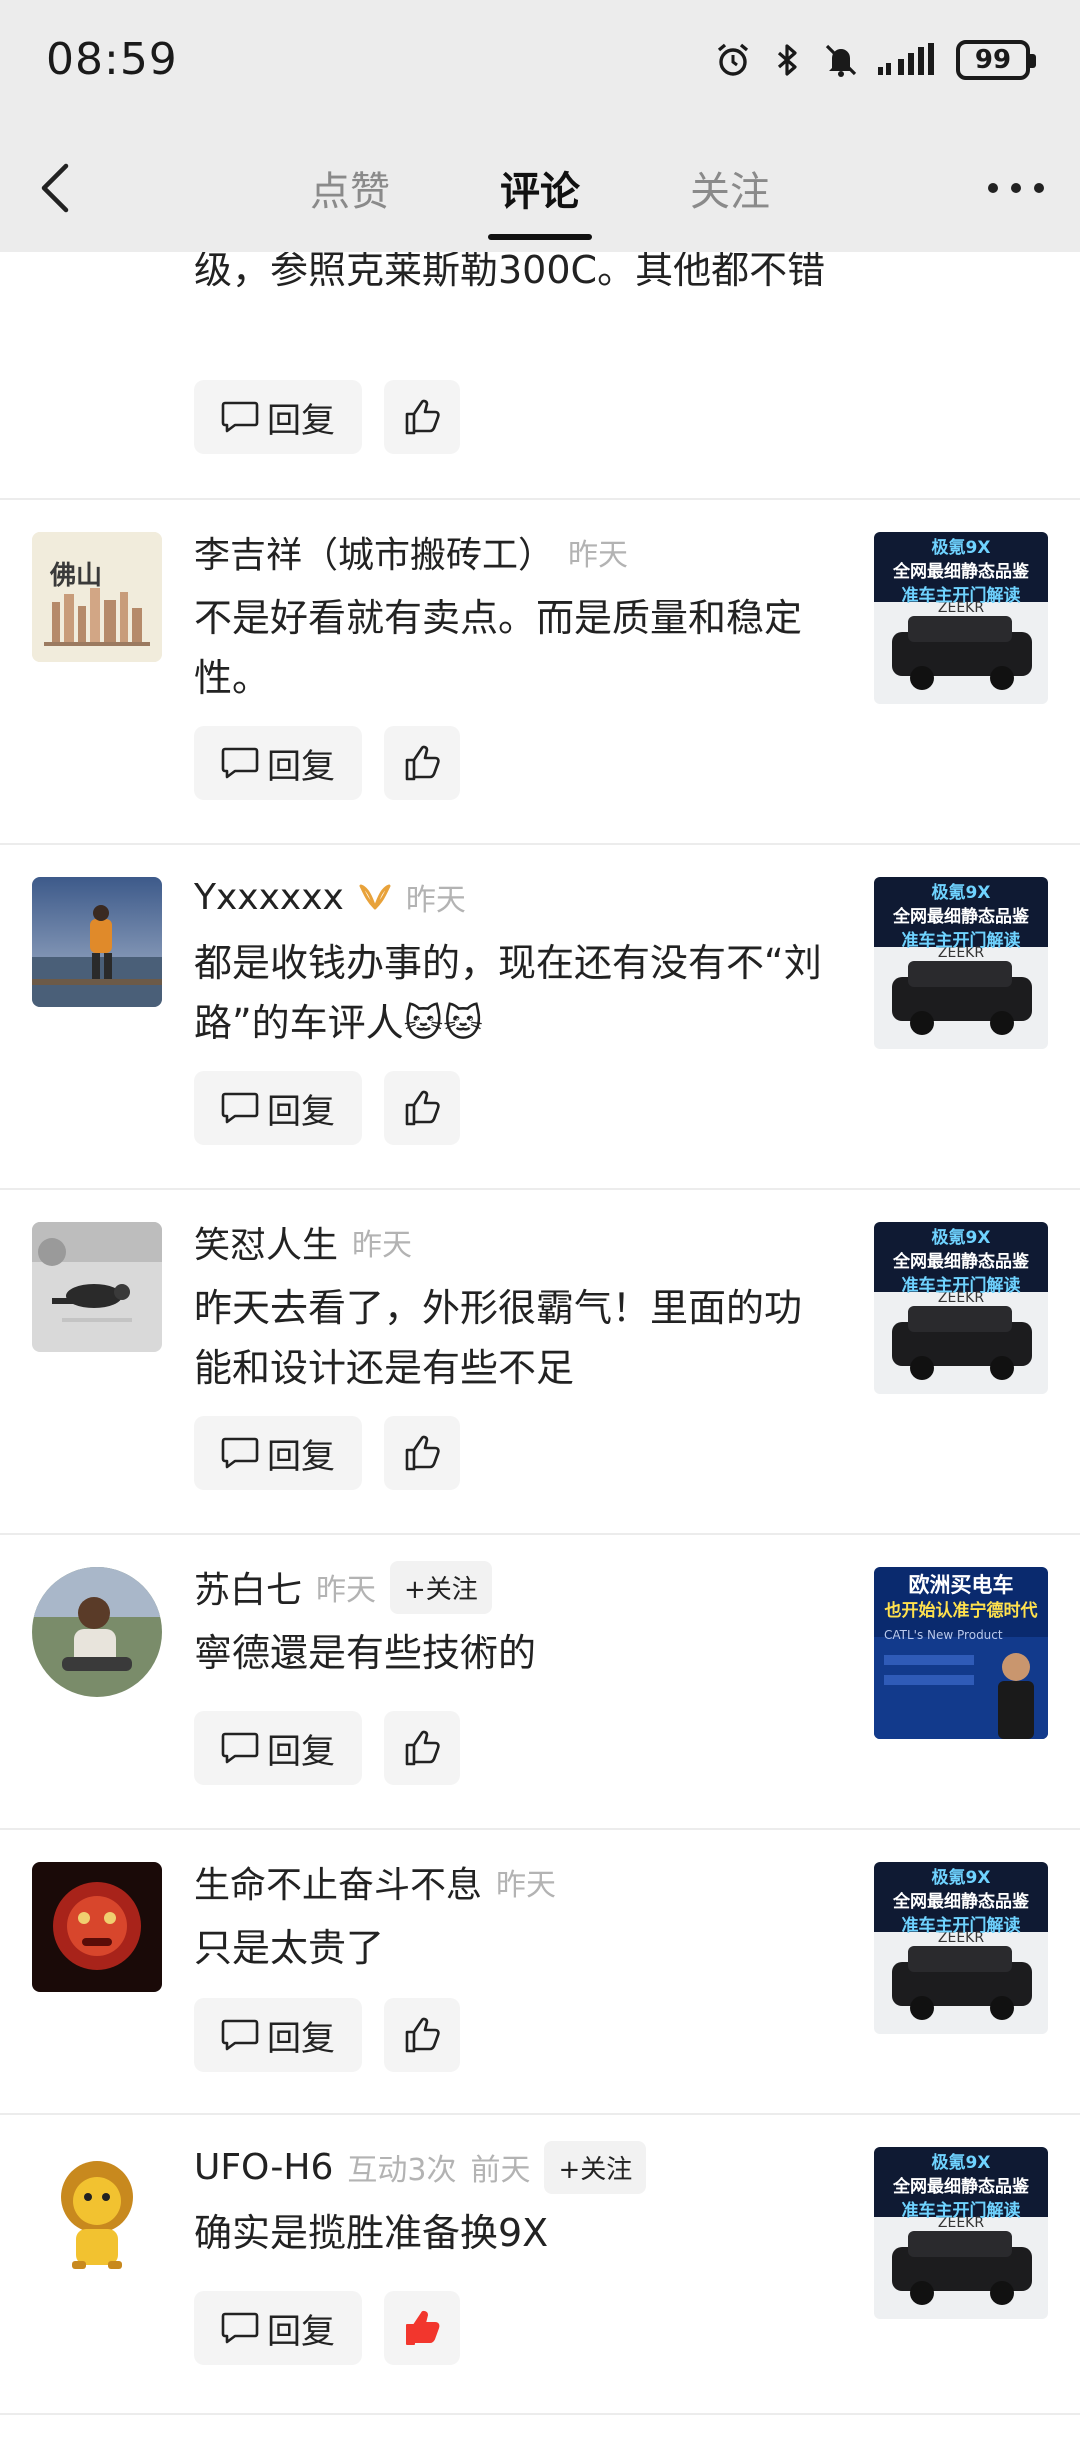 This screenshot has width=1080, height=2440. Describe the element at coordinates (350, 188) in the screenshot. I see `tab-likes: 点赞` at that location.